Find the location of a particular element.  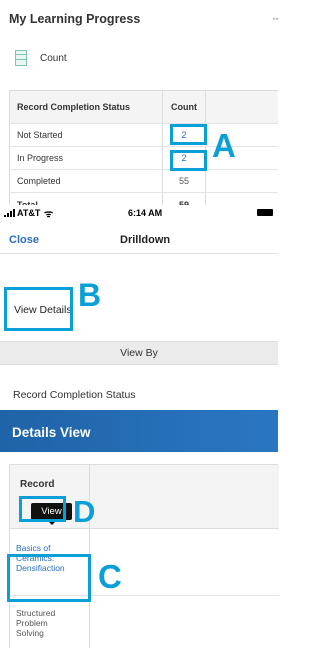

column-header-count: Count is located at coordinates (184, 107).